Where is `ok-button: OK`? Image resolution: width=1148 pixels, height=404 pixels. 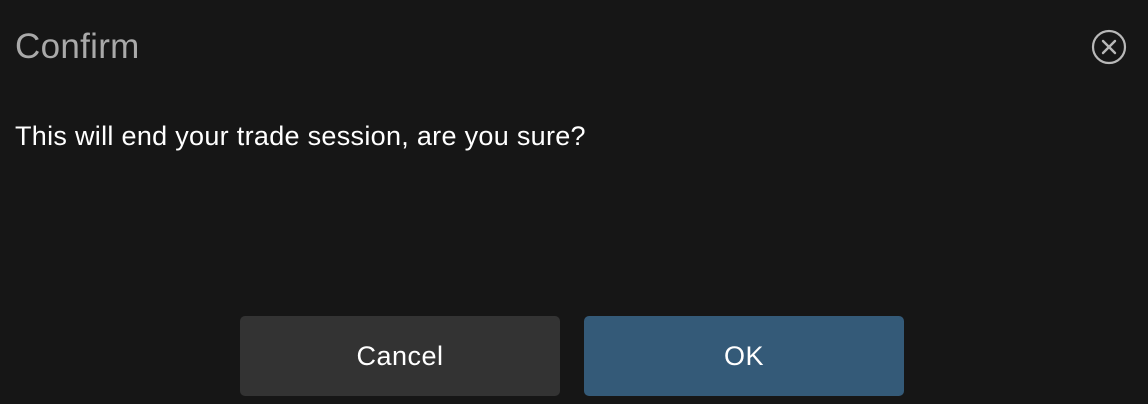 ok-button: OK is located at coordinates (744, 356).